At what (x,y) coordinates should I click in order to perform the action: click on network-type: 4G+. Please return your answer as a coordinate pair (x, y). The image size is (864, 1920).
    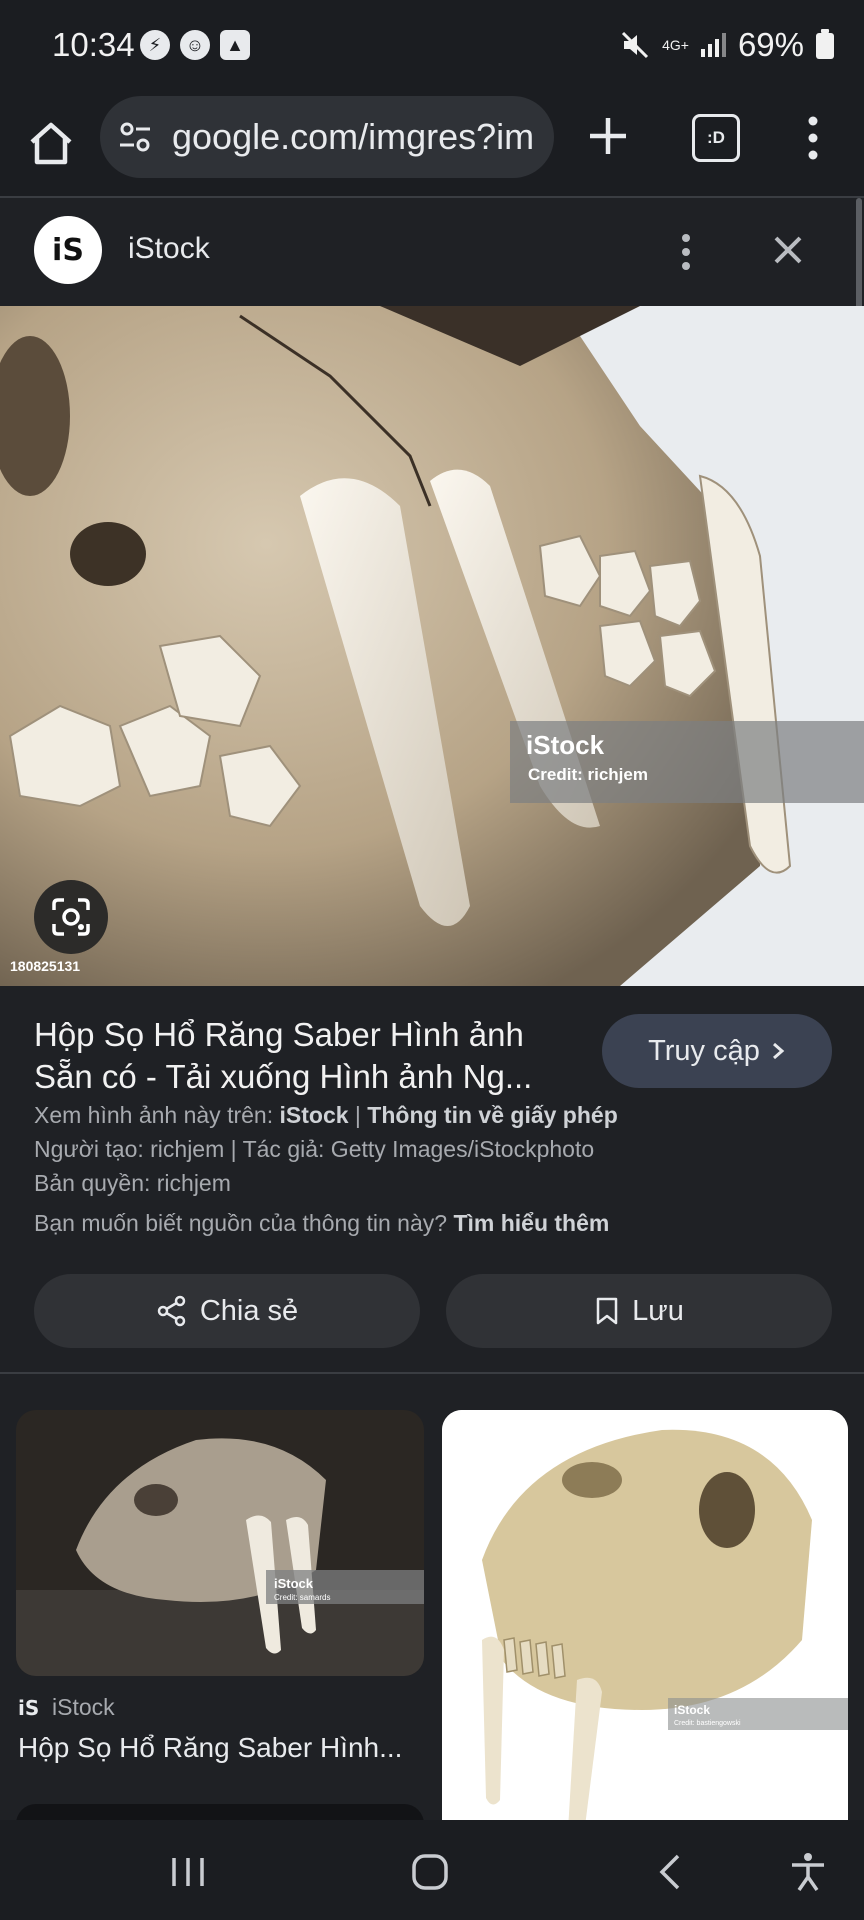
    Looking at the image, I should click on (675, 45).